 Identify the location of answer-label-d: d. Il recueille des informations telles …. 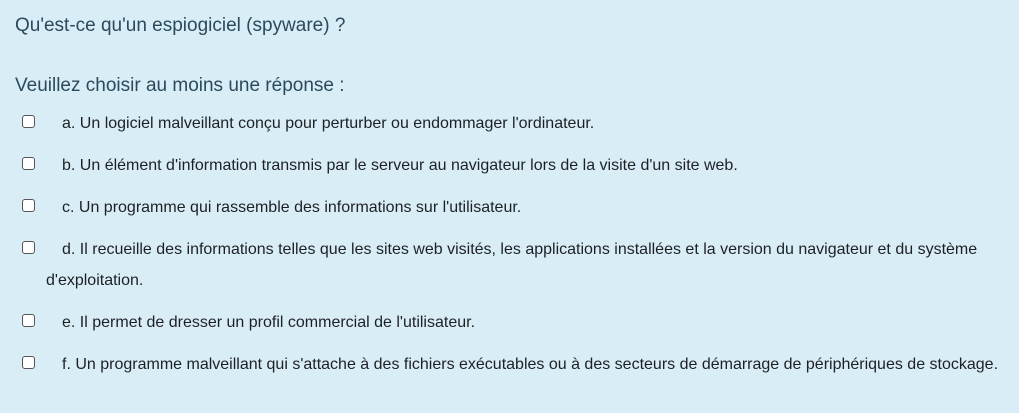
(517, 265).